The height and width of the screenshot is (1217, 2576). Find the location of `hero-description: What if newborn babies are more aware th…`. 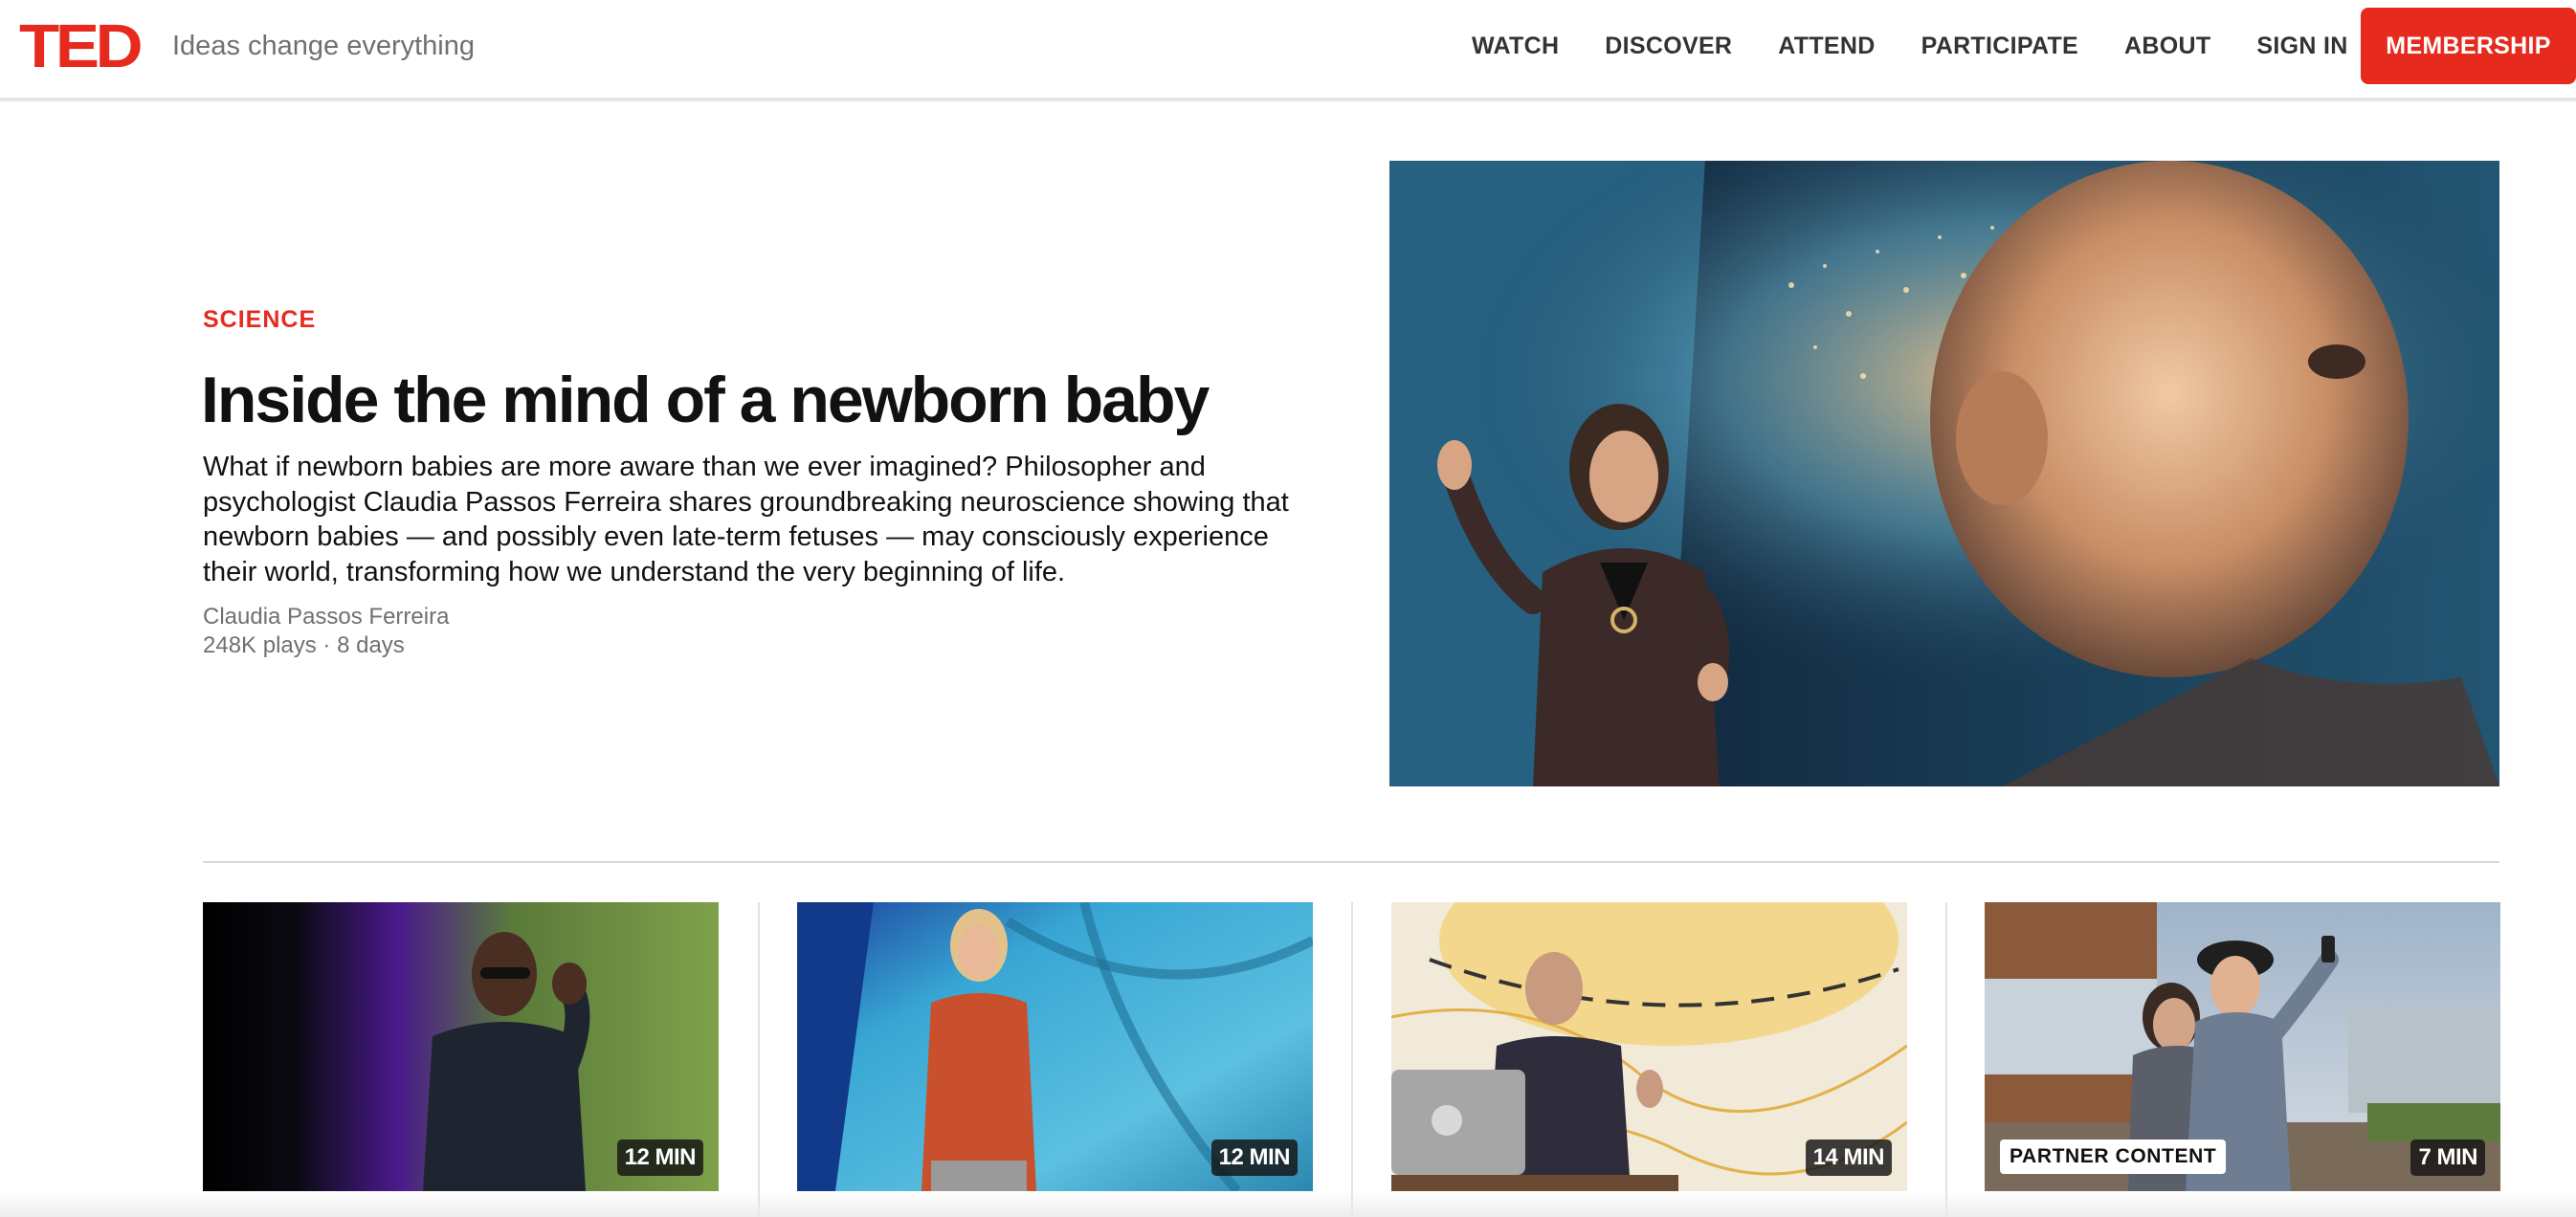

hero-description: What if newborn babies are more aware th… is located at coordinates (746, 519).